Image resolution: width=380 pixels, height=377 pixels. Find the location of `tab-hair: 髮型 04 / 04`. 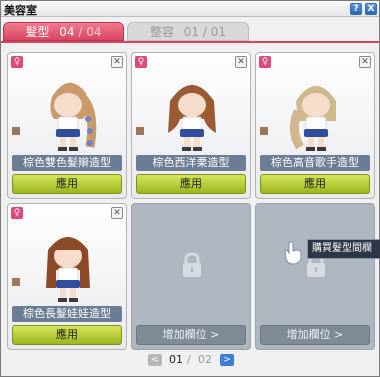

tab-hair: 髮型 04 / 04 is located at coordinates (63, 31).